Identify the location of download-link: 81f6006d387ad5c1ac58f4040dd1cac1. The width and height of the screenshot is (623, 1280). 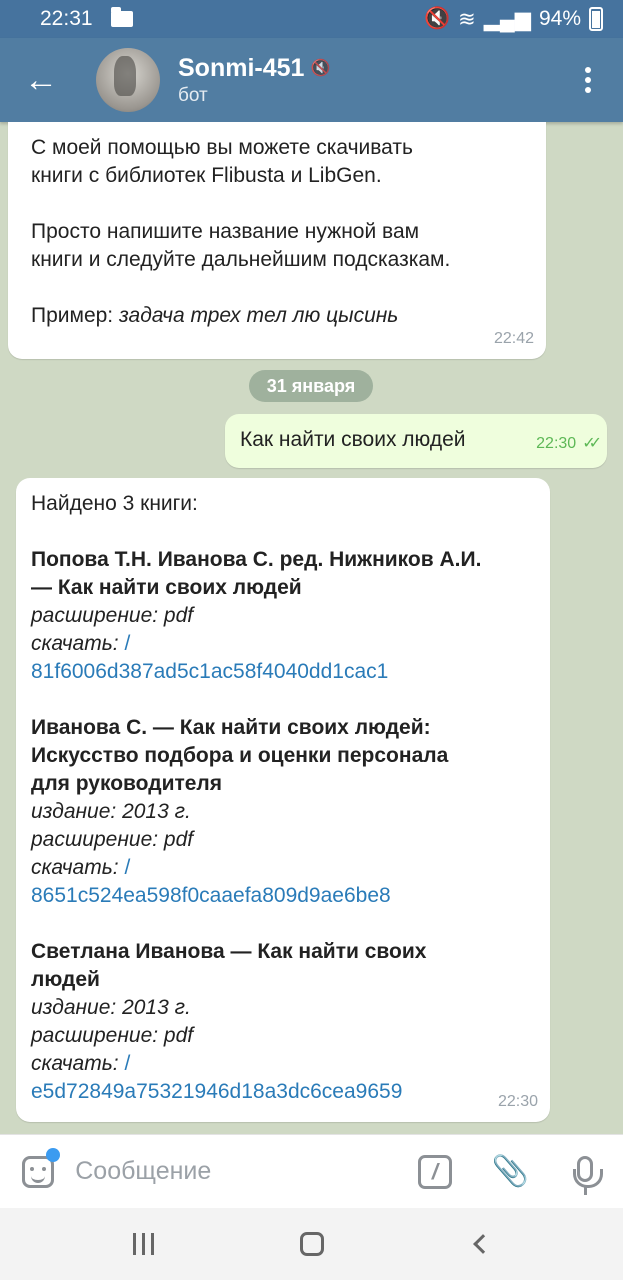
(283, 672).